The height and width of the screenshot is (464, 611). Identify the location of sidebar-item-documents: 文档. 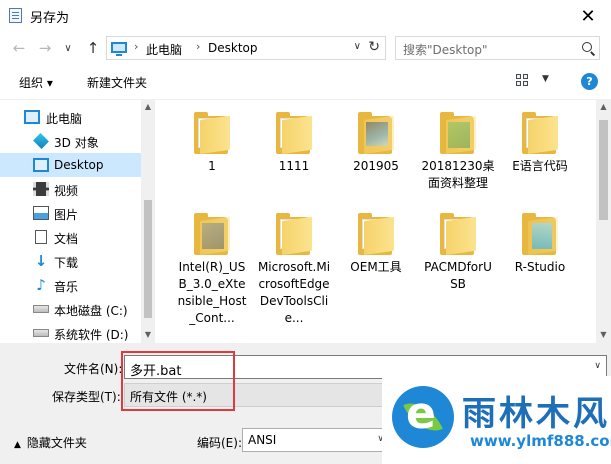
(70, 237).